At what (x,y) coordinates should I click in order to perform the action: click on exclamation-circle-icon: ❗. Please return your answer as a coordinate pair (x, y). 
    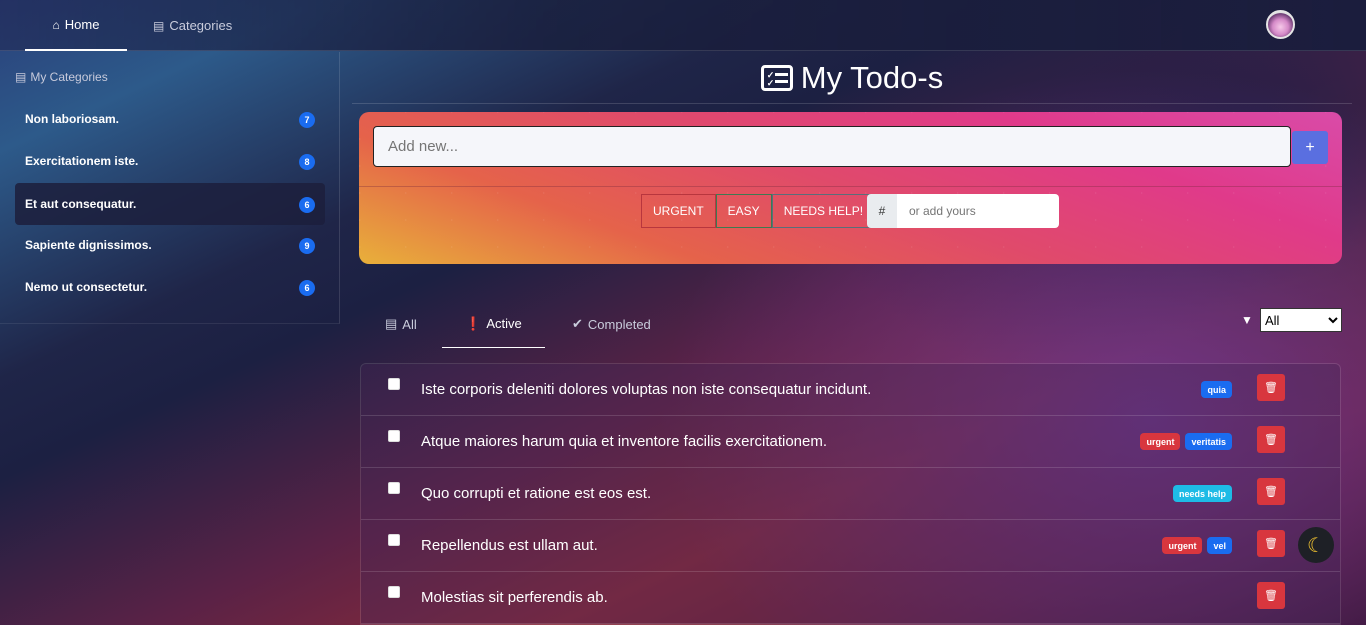
    Looking at the image, I should click on (473, 323).